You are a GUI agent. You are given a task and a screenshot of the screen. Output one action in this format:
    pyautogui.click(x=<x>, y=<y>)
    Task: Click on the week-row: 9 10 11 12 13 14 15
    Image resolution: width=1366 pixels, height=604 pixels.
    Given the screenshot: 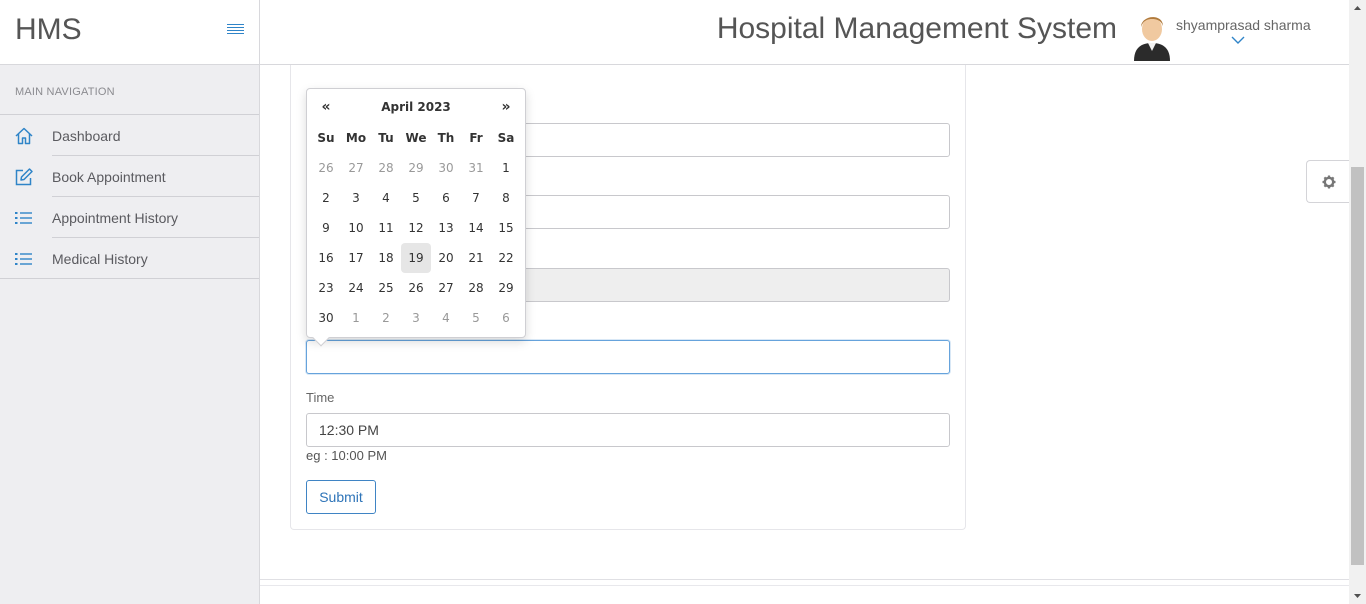 What is the action you would take?
    pyautogui.click(x=416, y=228)
    